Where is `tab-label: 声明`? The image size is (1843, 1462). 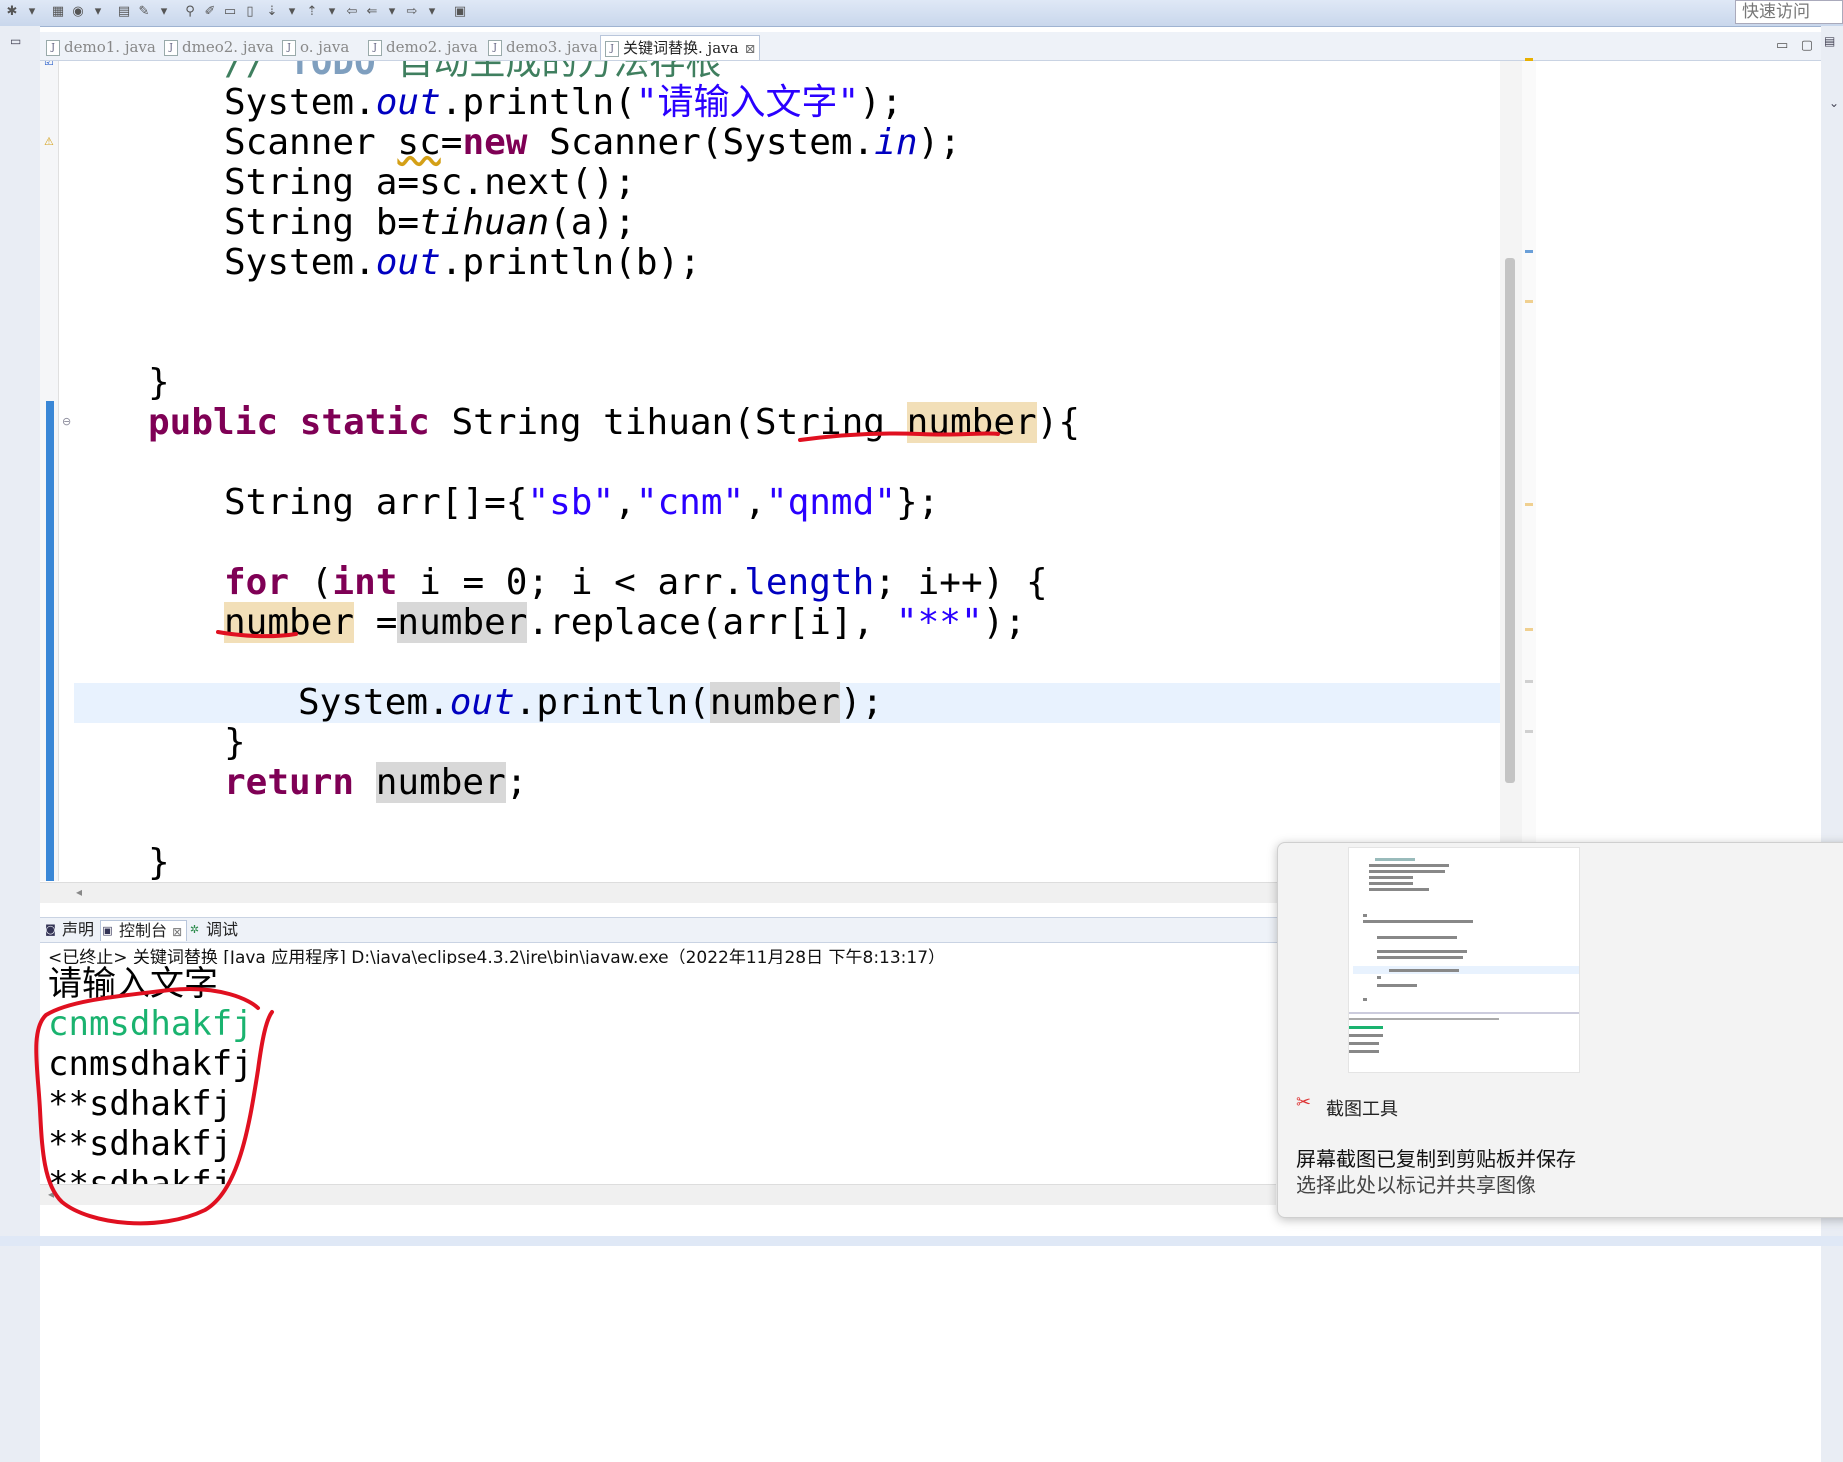 tab-label: 声明 is located at coordinates (78, 929).